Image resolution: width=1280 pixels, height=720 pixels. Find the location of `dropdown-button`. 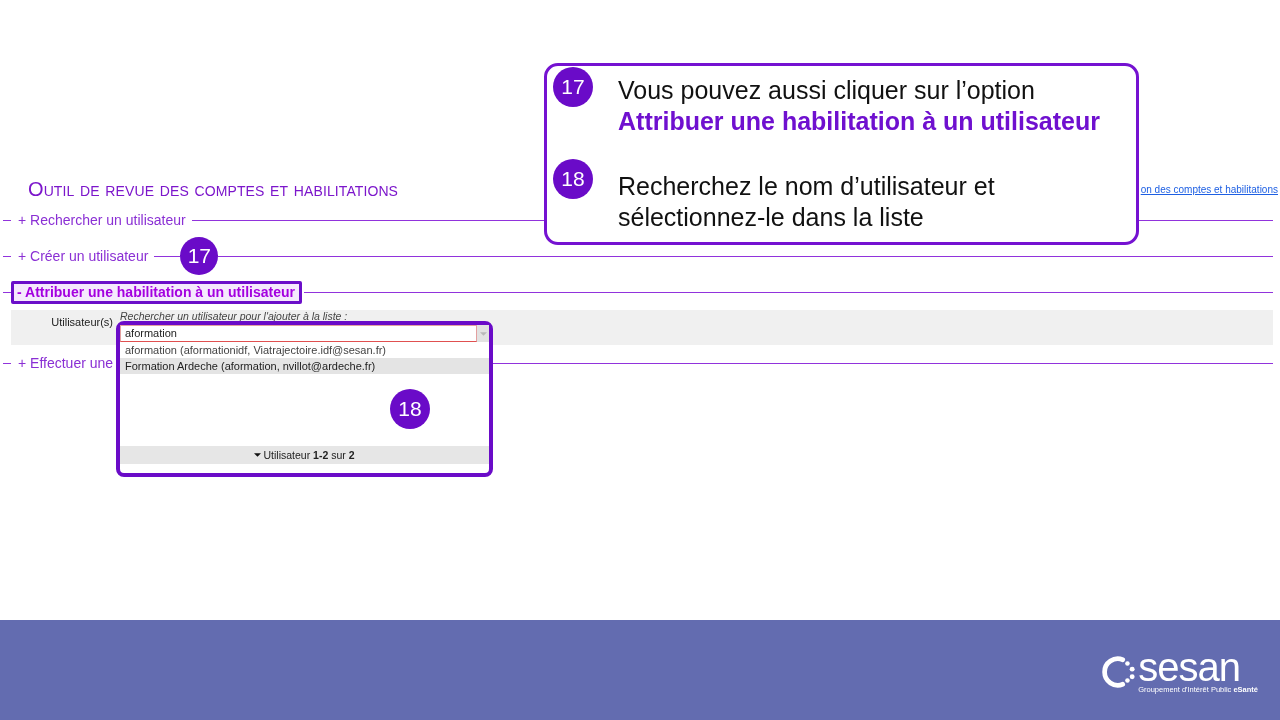

dropdown-button is located at coordinates (483, 333).